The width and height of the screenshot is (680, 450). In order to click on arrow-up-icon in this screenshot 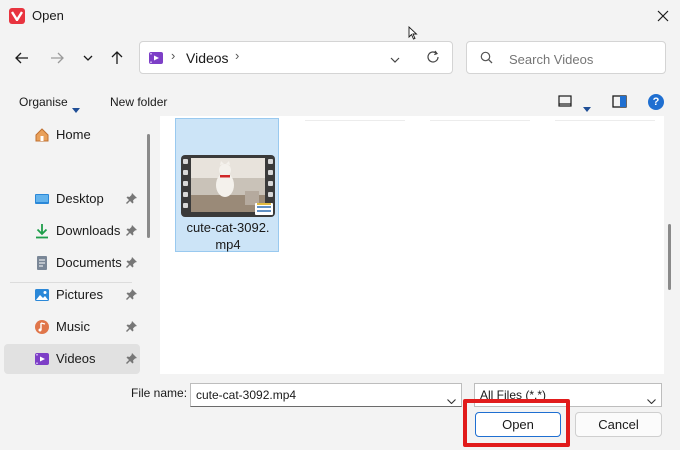, I will do `click(117, 57)`.